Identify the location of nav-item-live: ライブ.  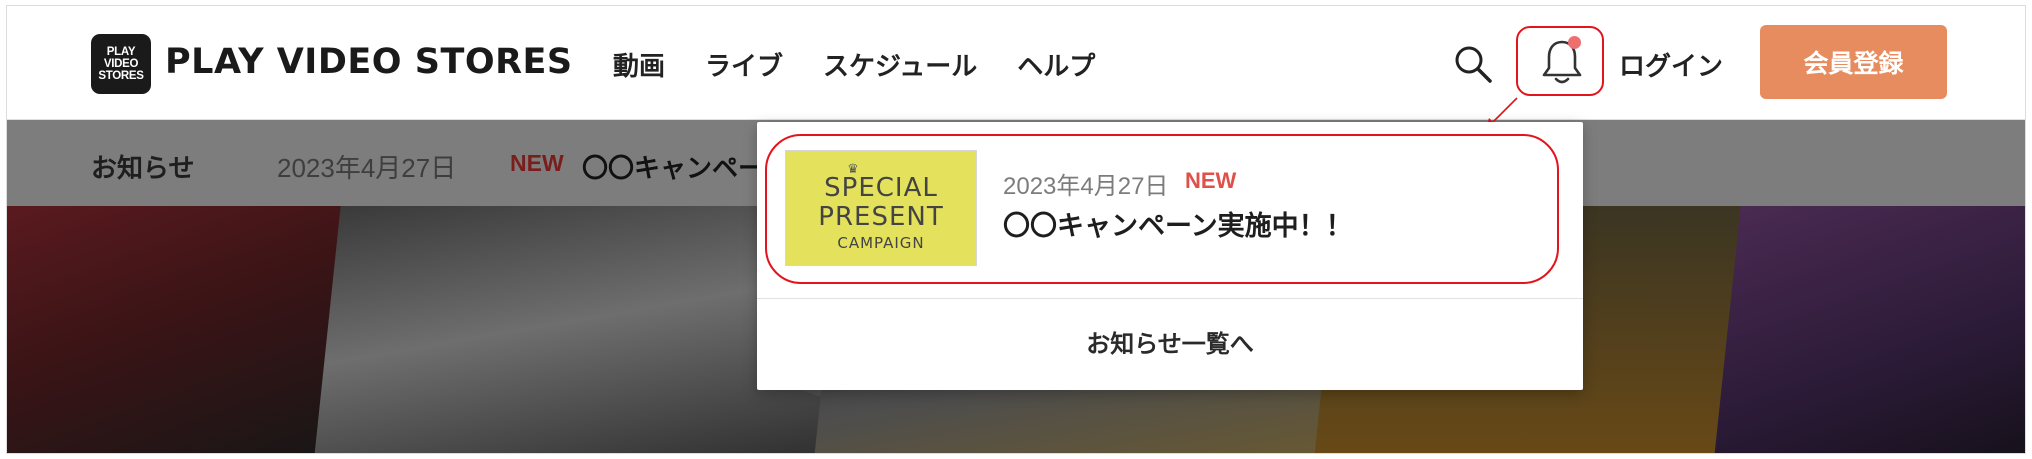
(744, 64).